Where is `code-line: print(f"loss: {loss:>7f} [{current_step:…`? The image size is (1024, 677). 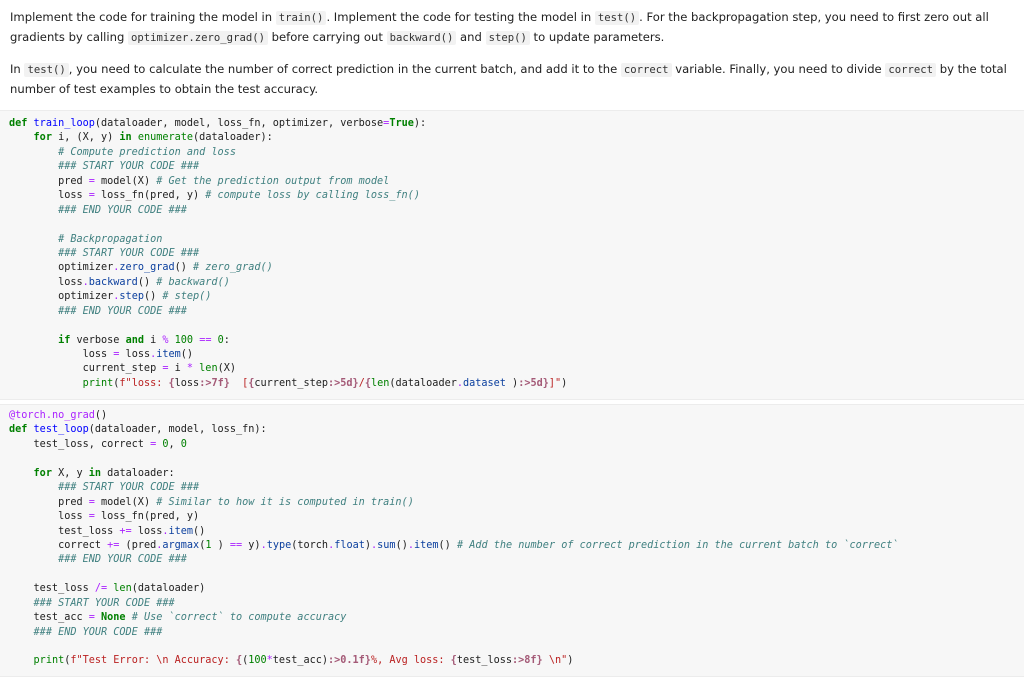
code-line: print(f"loss: {loss:>7f} [{current_step:… is located at coordinates (288, 384).